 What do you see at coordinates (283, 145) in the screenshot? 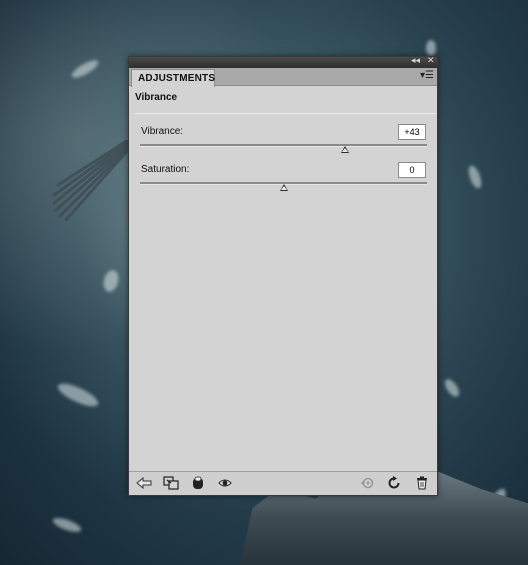
I see `vibrance-slider-track` at bounding box center [283, 145].